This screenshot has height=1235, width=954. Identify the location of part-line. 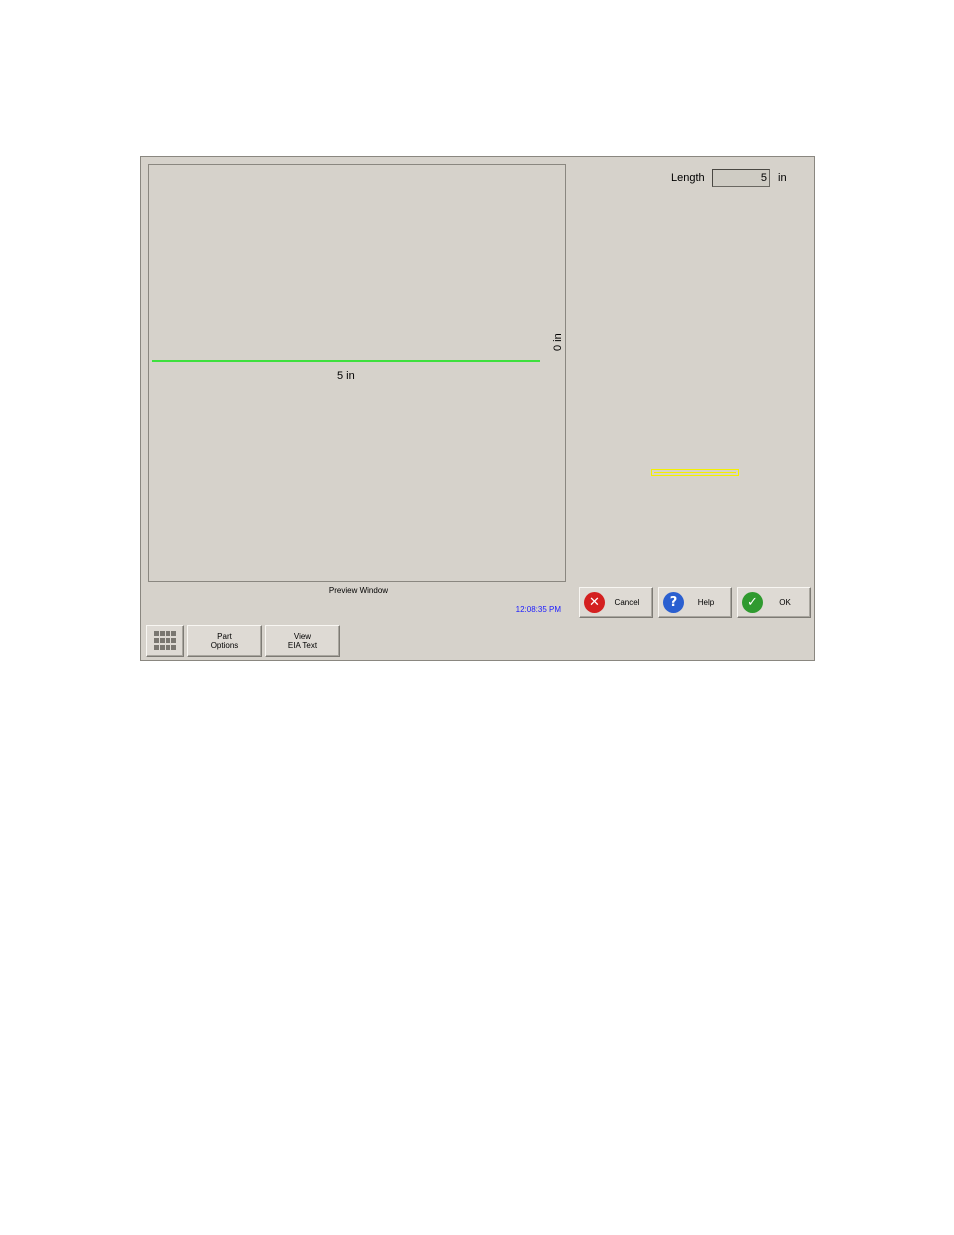
(346, 361).